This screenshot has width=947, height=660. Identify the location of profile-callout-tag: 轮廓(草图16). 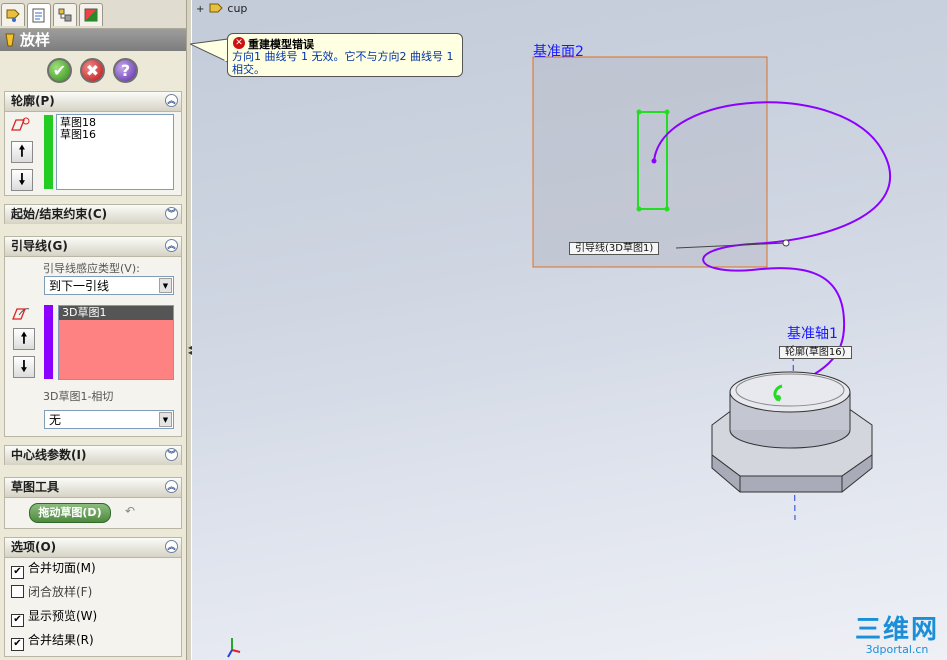
(815, 352).